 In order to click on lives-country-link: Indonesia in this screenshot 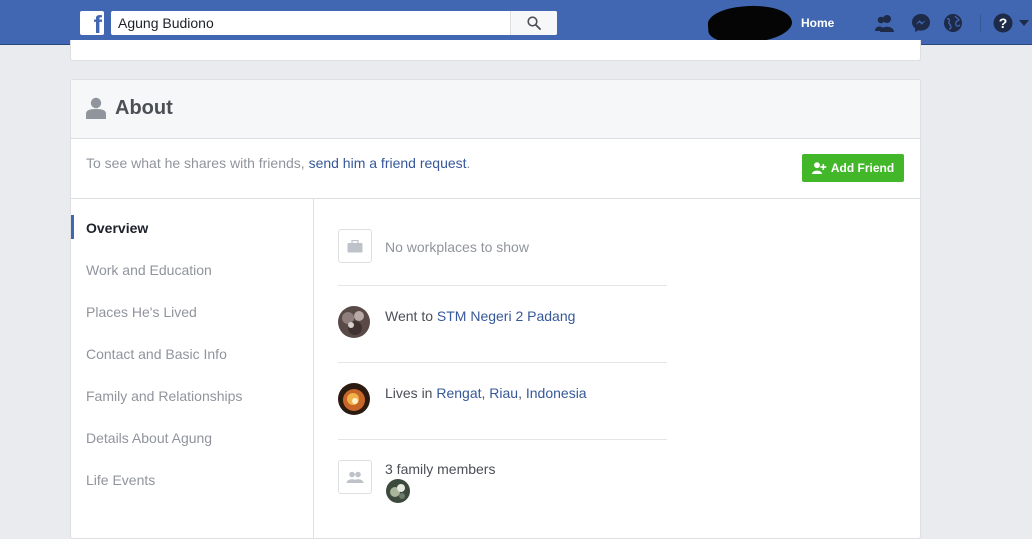, I will do `click(556, 393)`.